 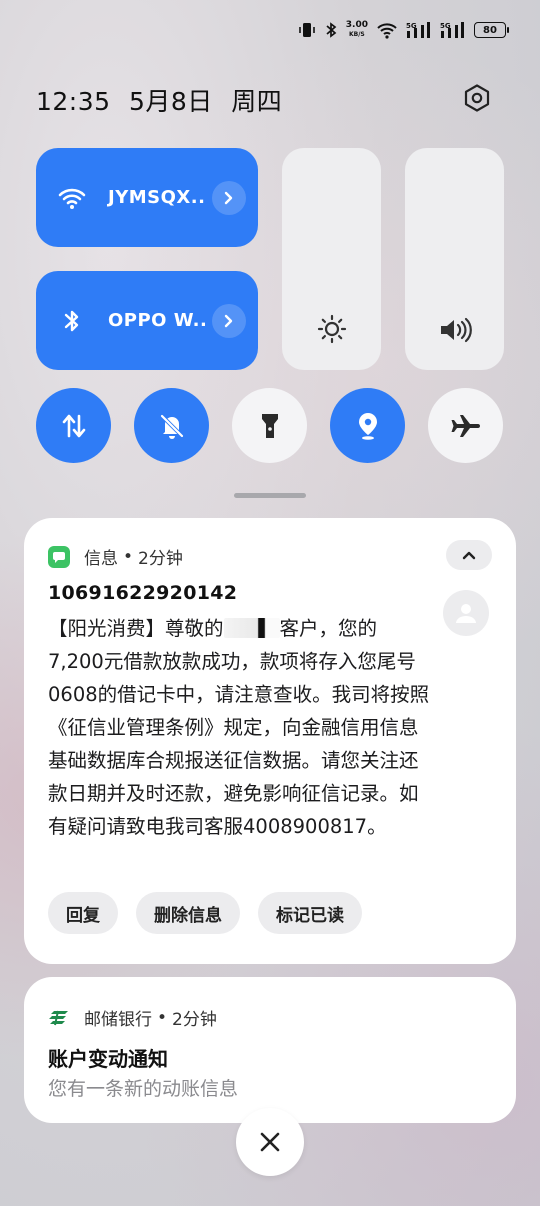 I want to click on datetime: 12:35 5月8日 周四, so click(x=164, y=100).